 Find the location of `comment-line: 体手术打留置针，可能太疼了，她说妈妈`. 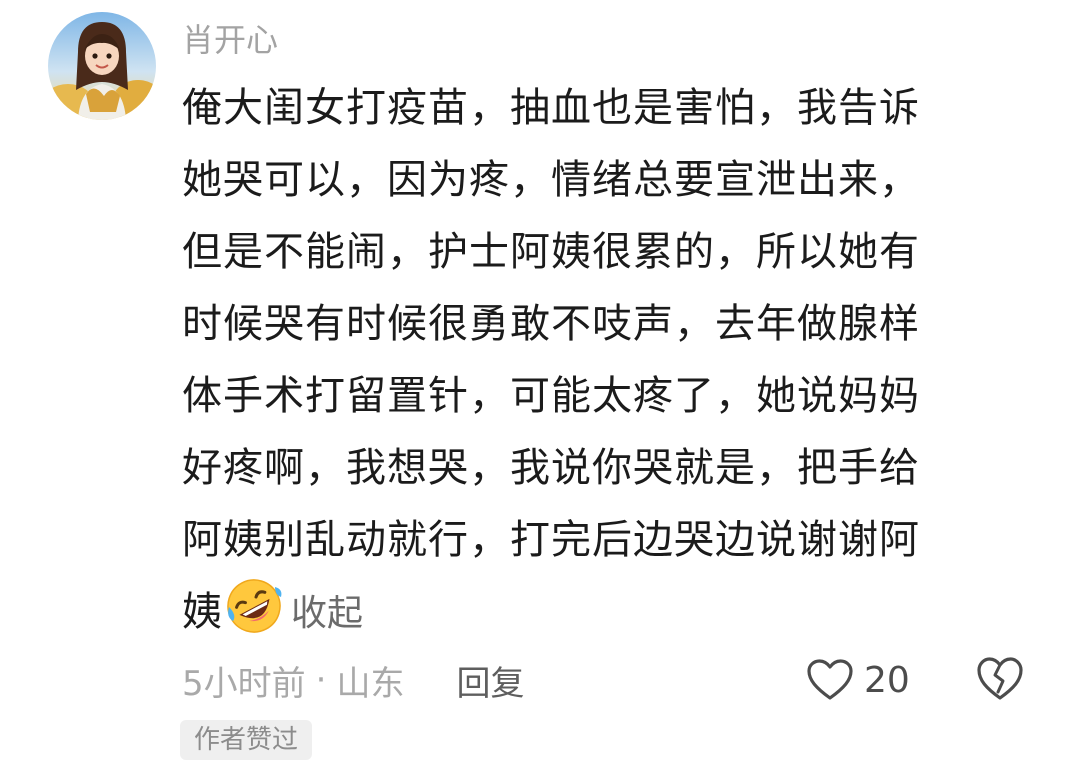

comment-line: 体手术打留置针，可能太疼了，她说妈妈 is located at coordinates (551, 396).